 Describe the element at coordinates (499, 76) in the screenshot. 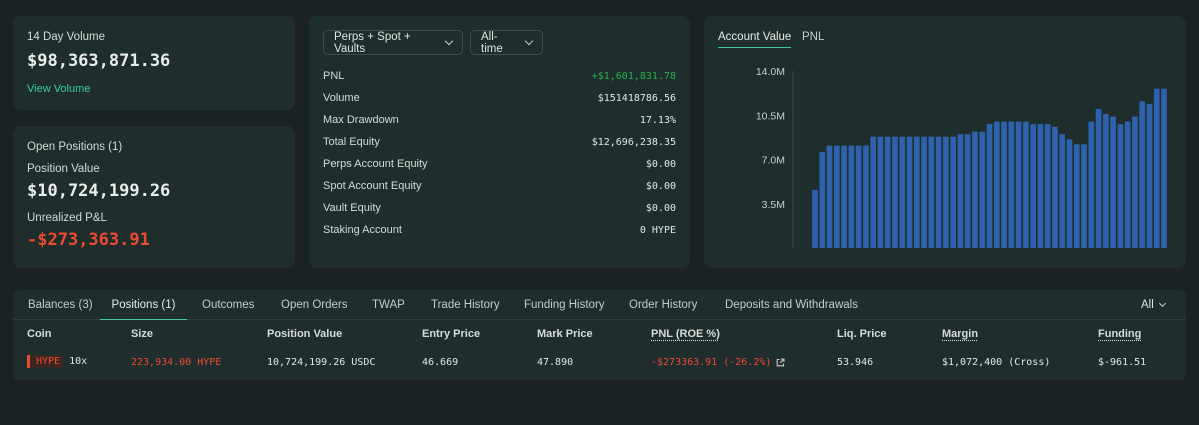

I see `stat-row-pnl: PNL +$1,601,831.78` at that location.